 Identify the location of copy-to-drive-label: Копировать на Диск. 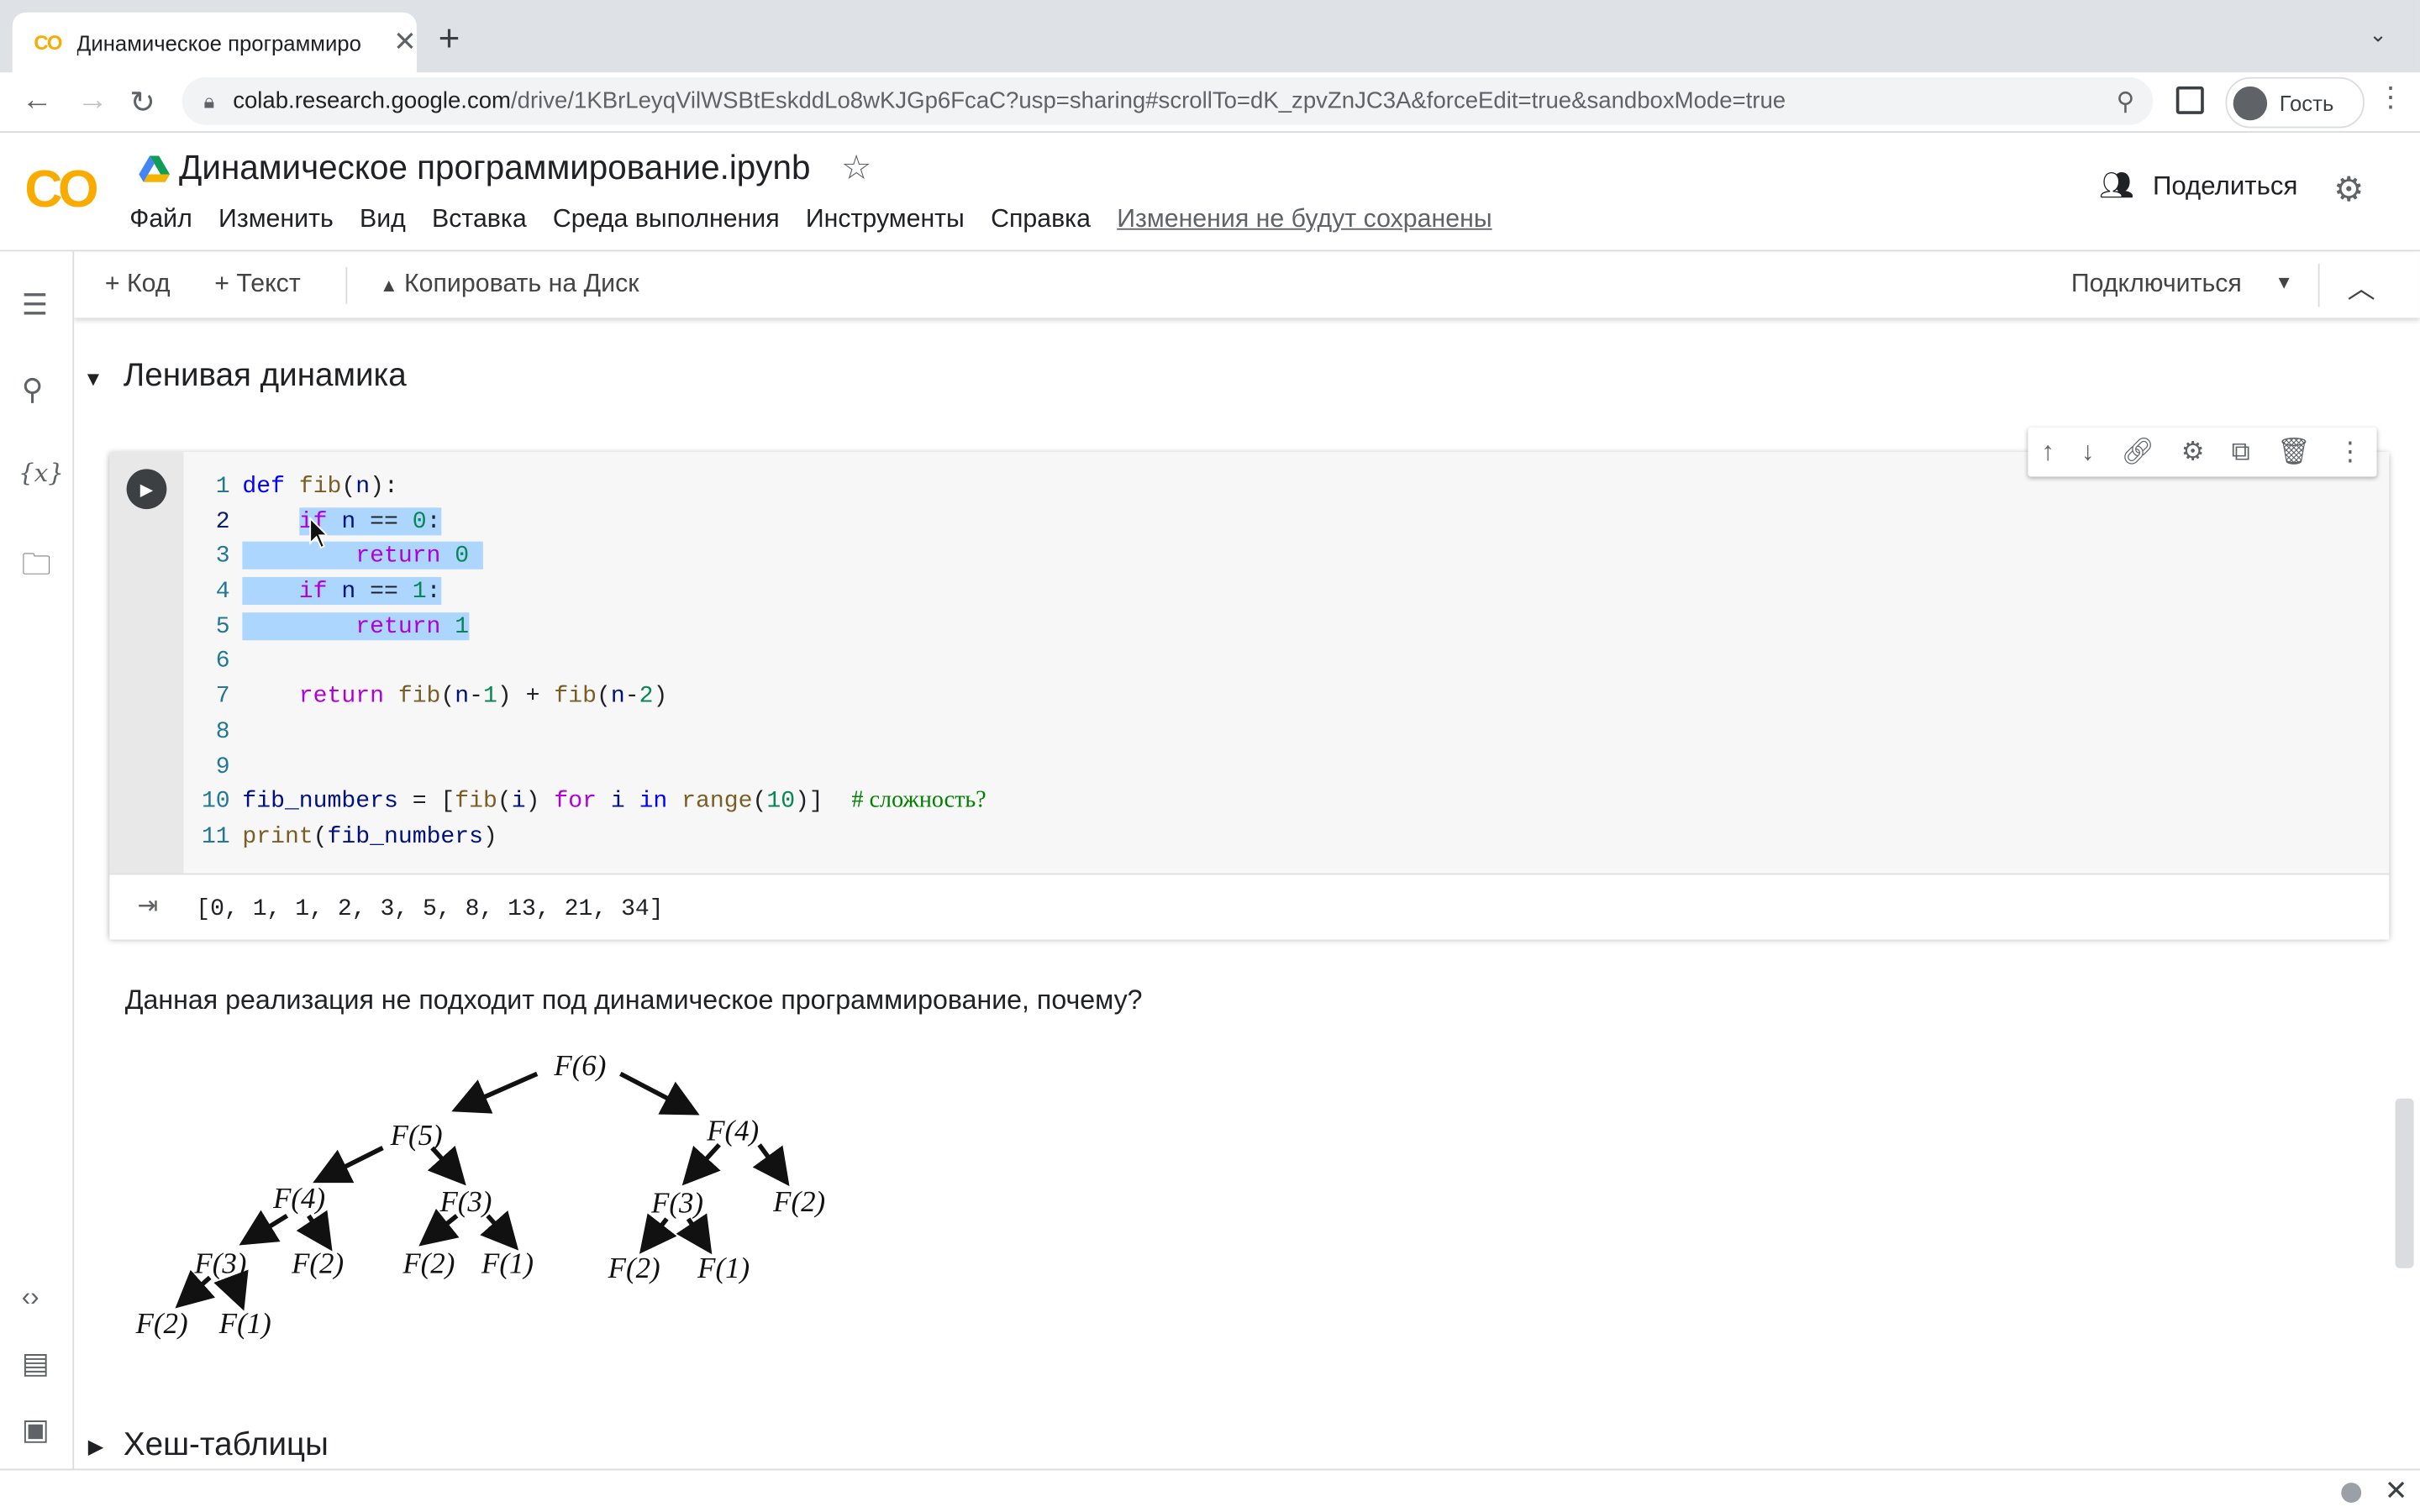
(522, 284).